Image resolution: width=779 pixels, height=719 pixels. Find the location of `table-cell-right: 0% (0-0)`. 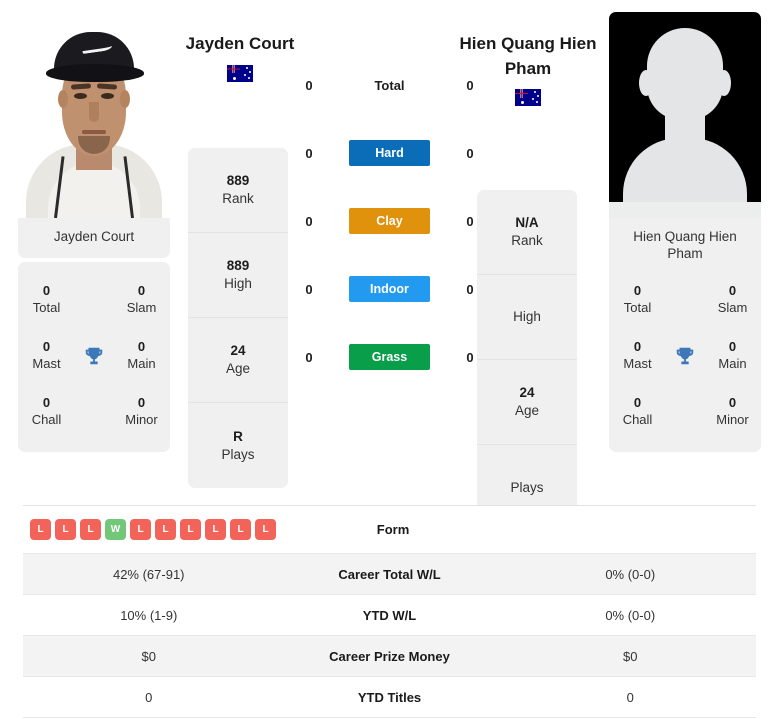

table-cell-right: 0% (0-0) is located at coordinates (630, 615).